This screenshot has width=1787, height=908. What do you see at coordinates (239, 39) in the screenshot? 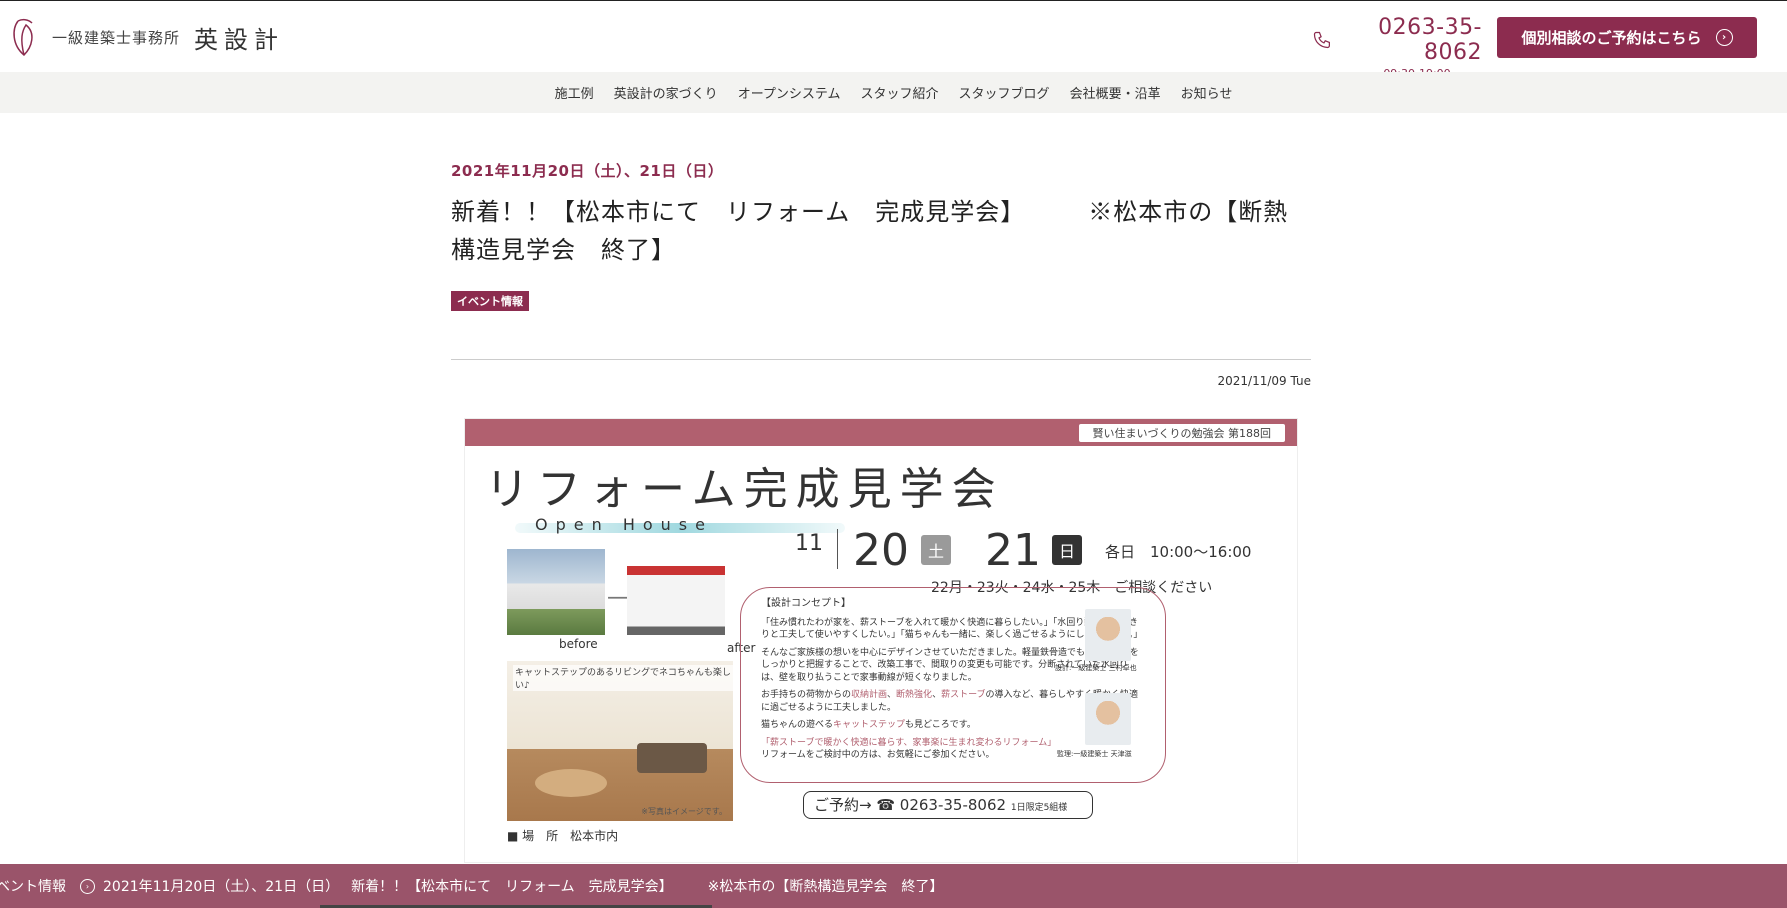
I see `logo-title: 英設計` at bounding box center [239, 39].